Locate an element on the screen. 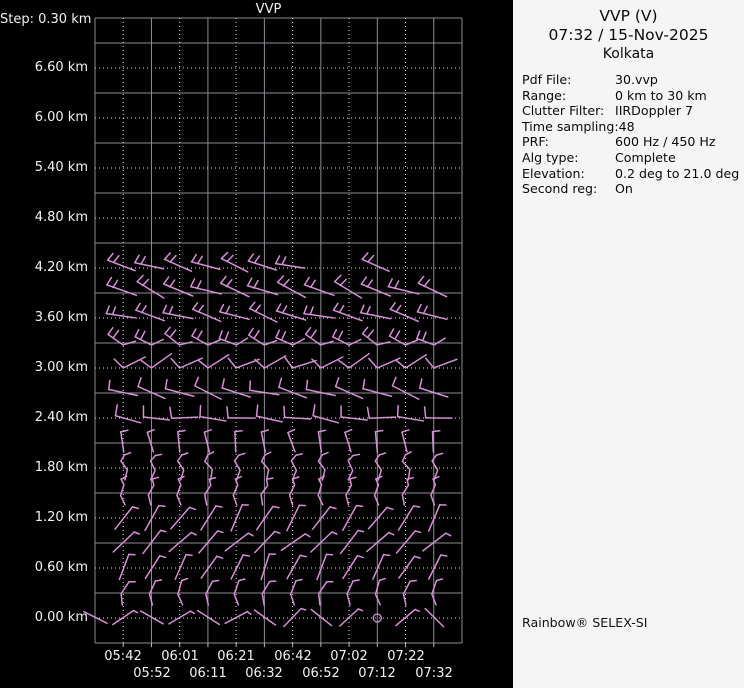 The width and height of the screenshot is (744, 688). y-axis-label: 6.60 km is located at coordinates (61, 67).